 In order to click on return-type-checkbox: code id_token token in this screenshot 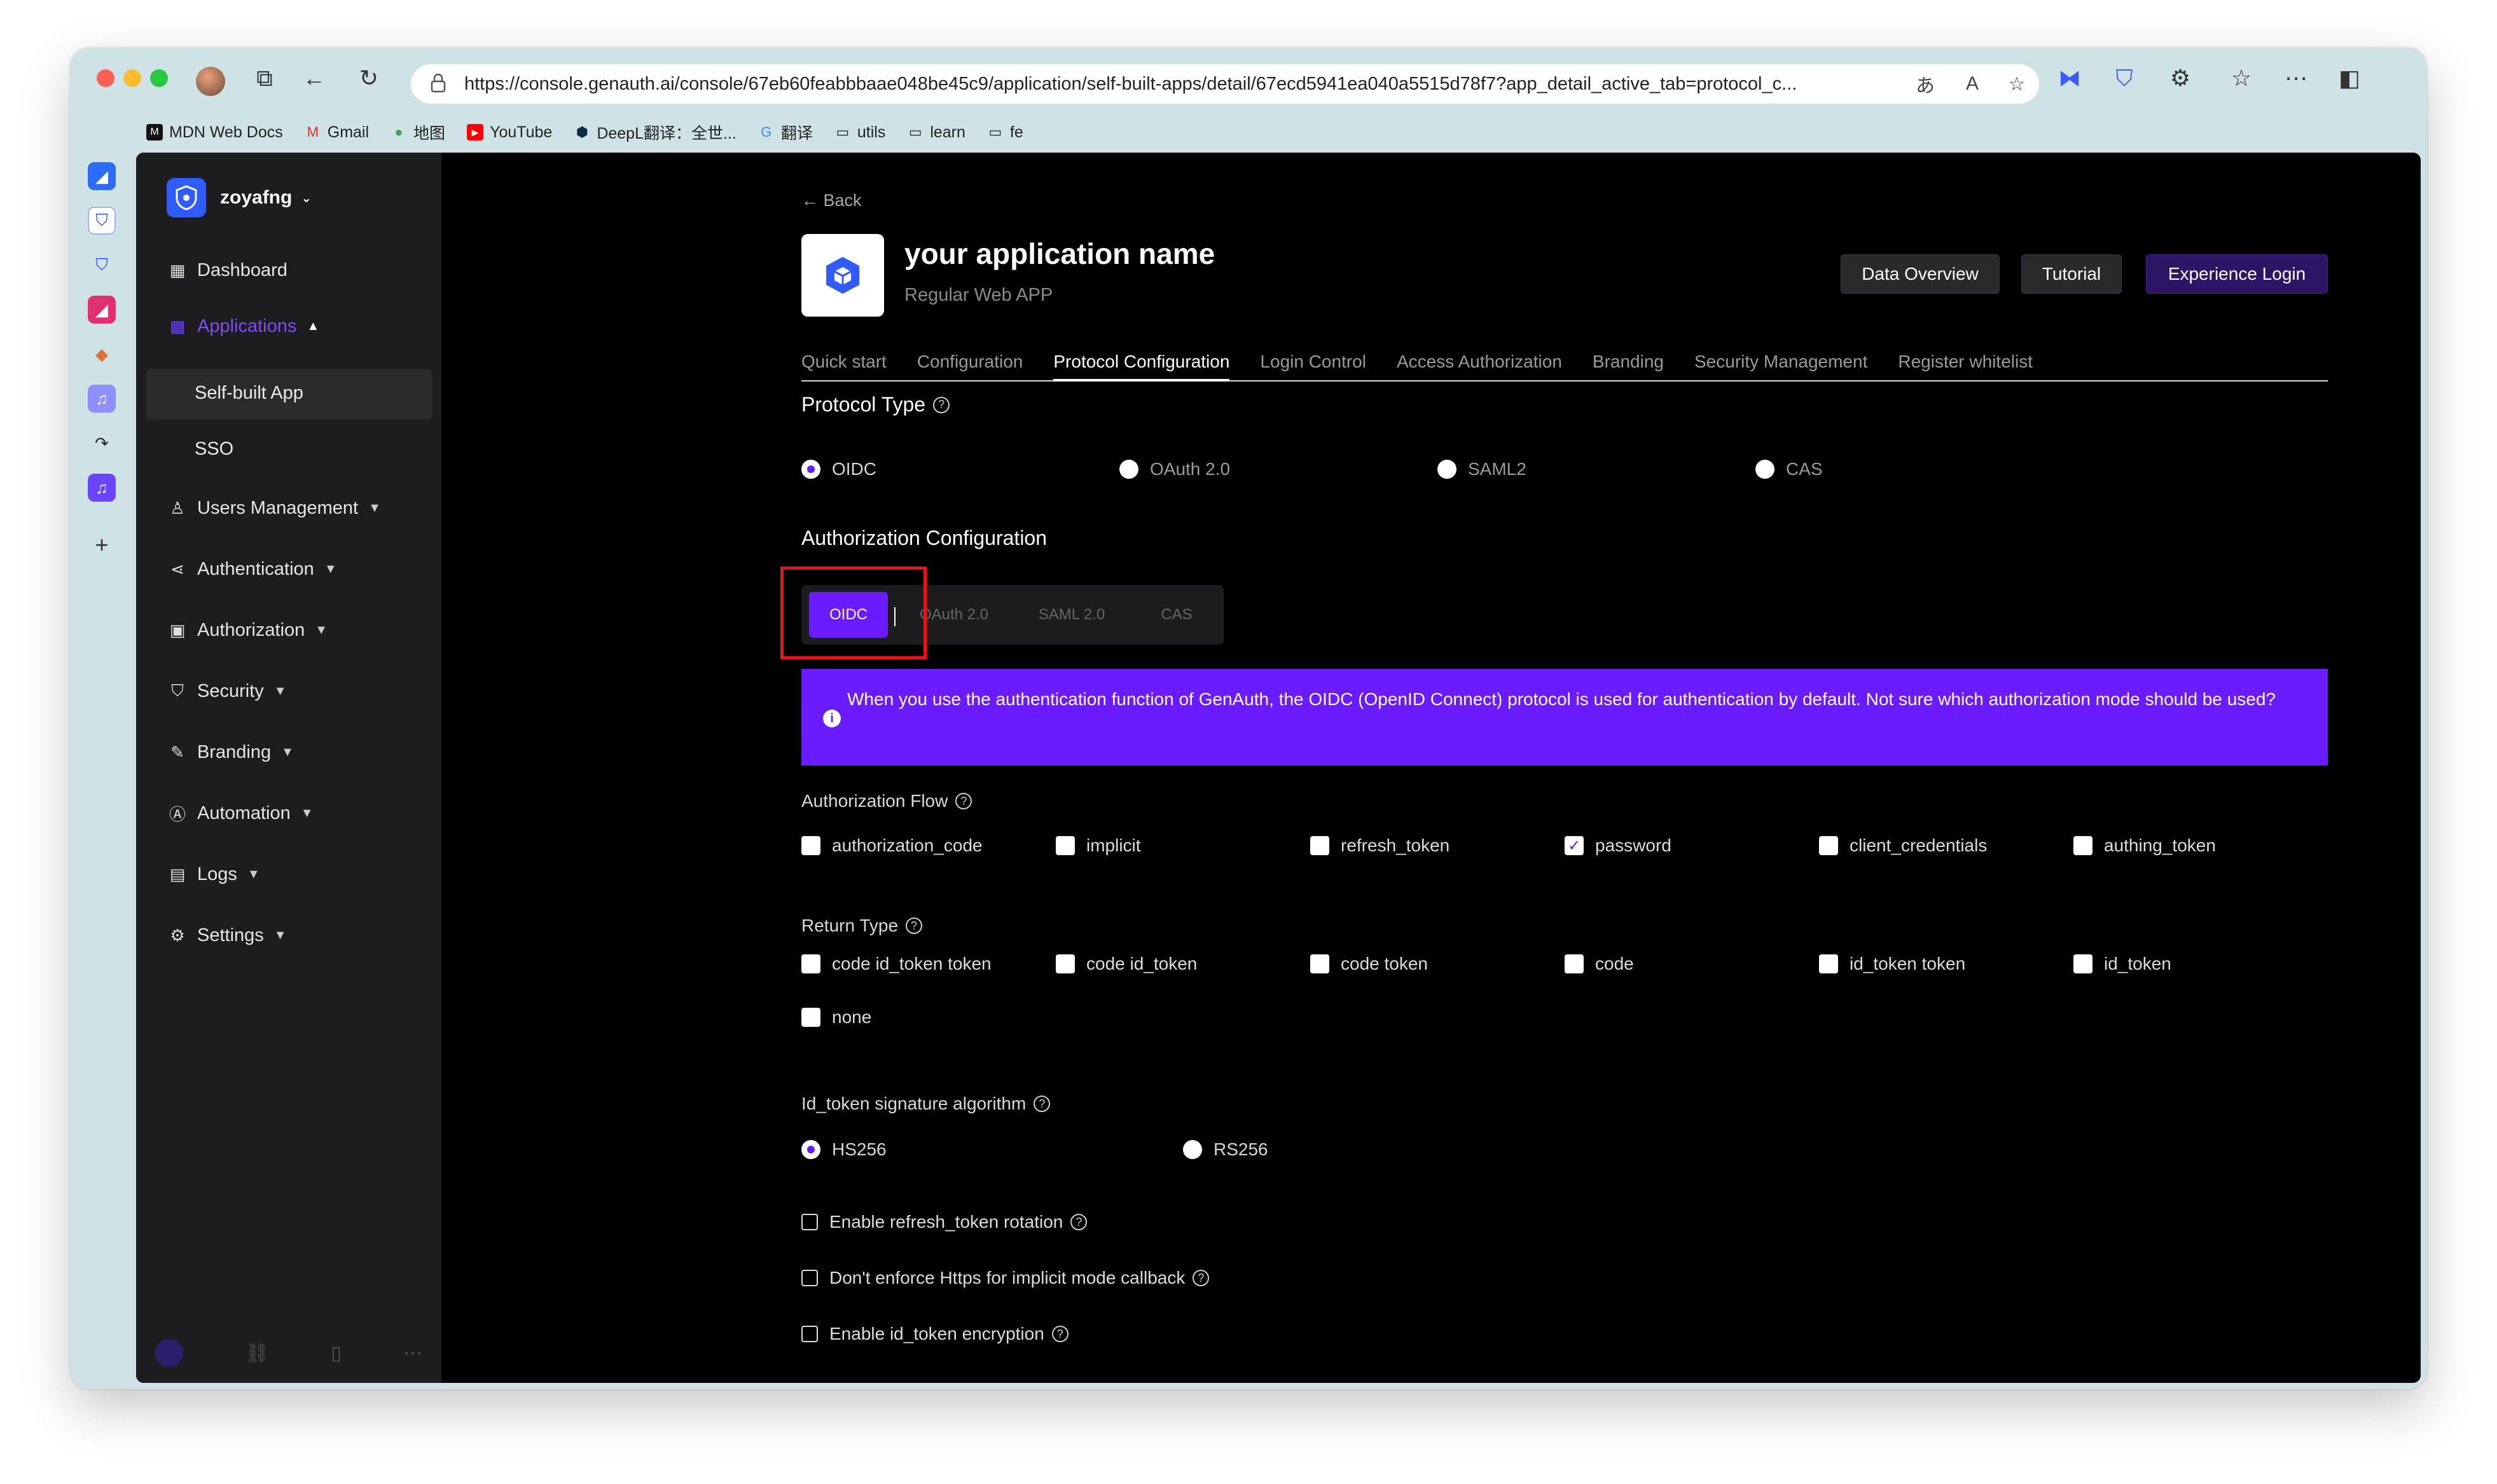, I will do `click(897, 964)`.